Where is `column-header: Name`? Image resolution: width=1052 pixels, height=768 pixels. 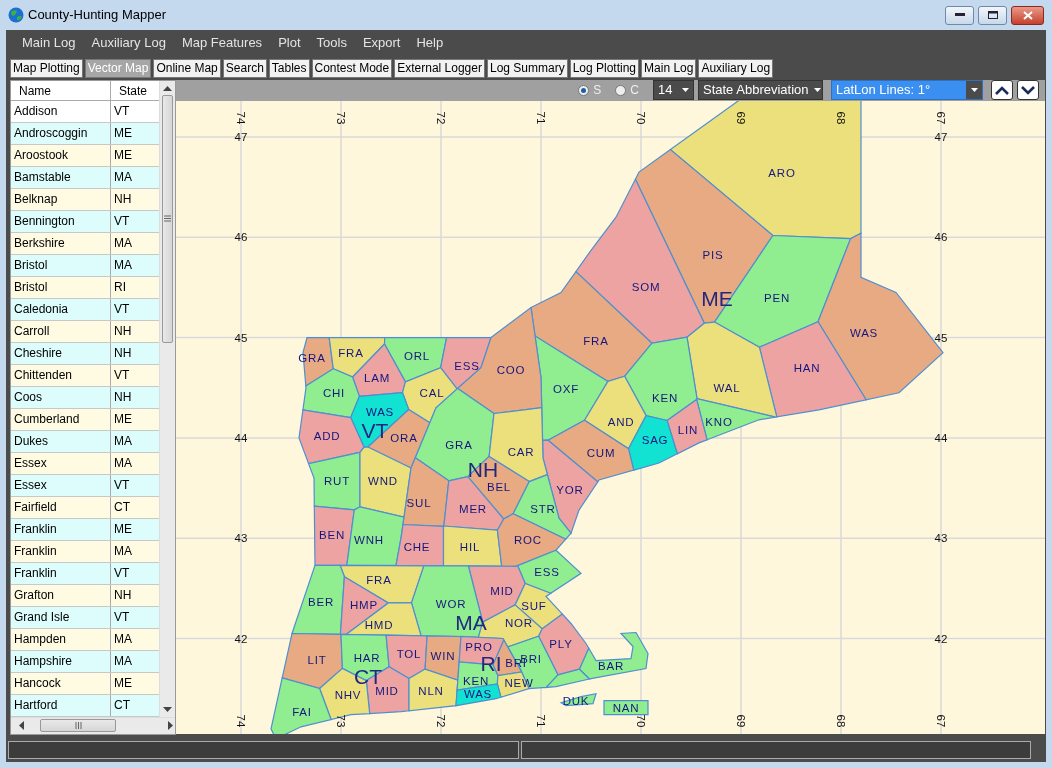 column-header: Name is located at coordinates (61, 90).